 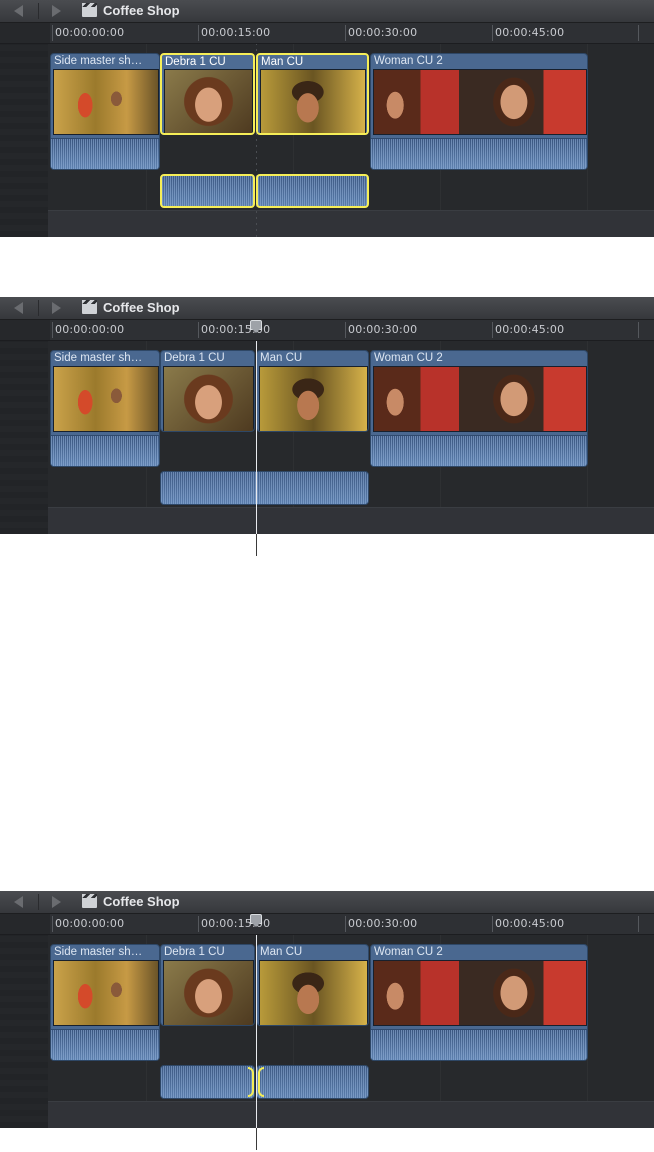 What do you see at coordinates (351, 520) in the screenshot?
I see `empty-track` at bounding box center [351, 520].